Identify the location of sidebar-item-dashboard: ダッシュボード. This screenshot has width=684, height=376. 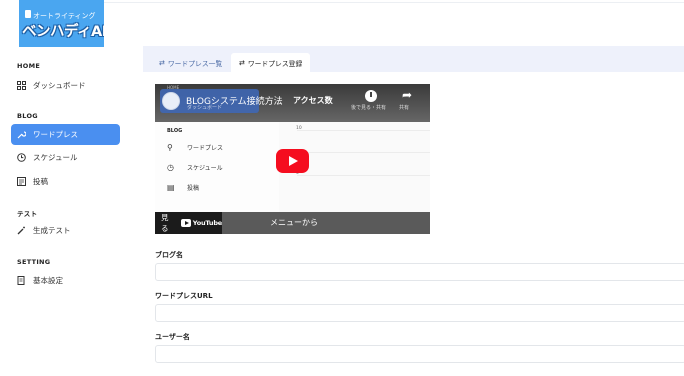
(65, 85).